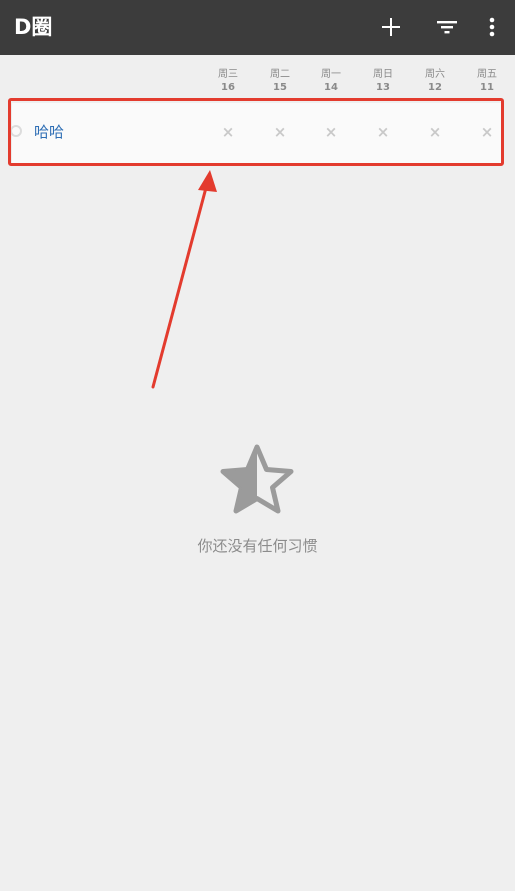  What do you see at coordinates (280, 81) in the screenshot?
I see `day-header: 周二 15` at bounding box center [280, 81].